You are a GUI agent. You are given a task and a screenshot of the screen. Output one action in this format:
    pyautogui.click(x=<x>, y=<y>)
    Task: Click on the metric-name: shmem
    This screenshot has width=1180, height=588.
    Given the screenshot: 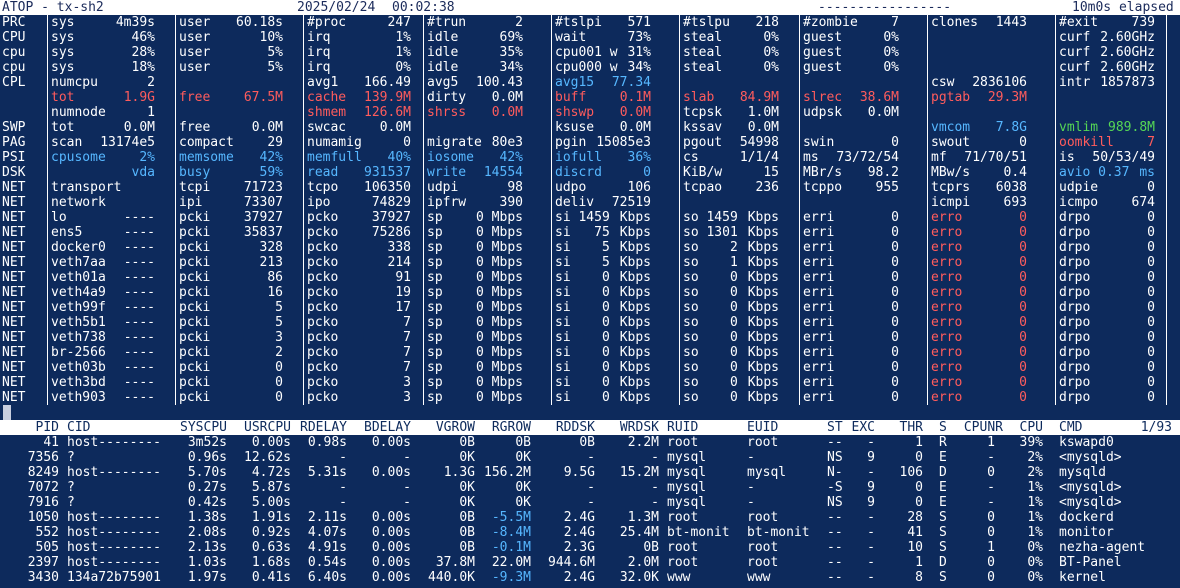 What is the action you would take?
    pyautogui.click(x=327, y=112)
    